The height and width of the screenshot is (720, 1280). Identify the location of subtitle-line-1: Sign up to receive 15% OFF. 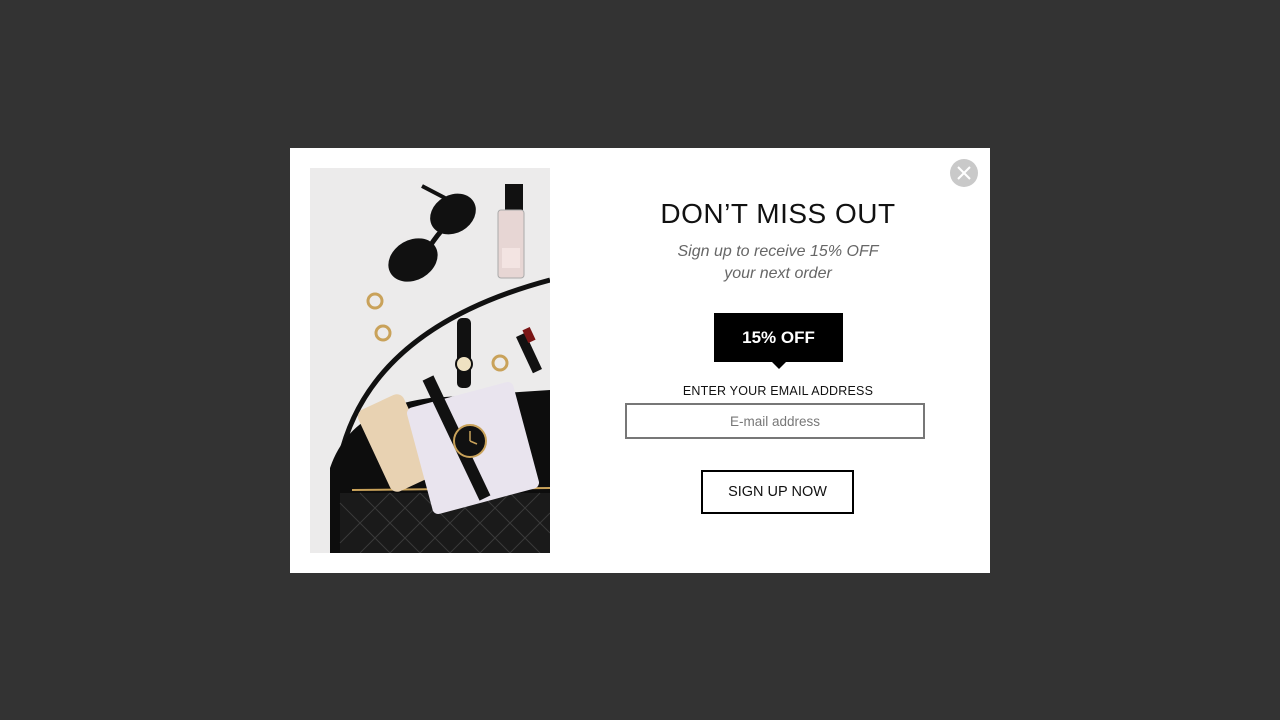
(778, 251).